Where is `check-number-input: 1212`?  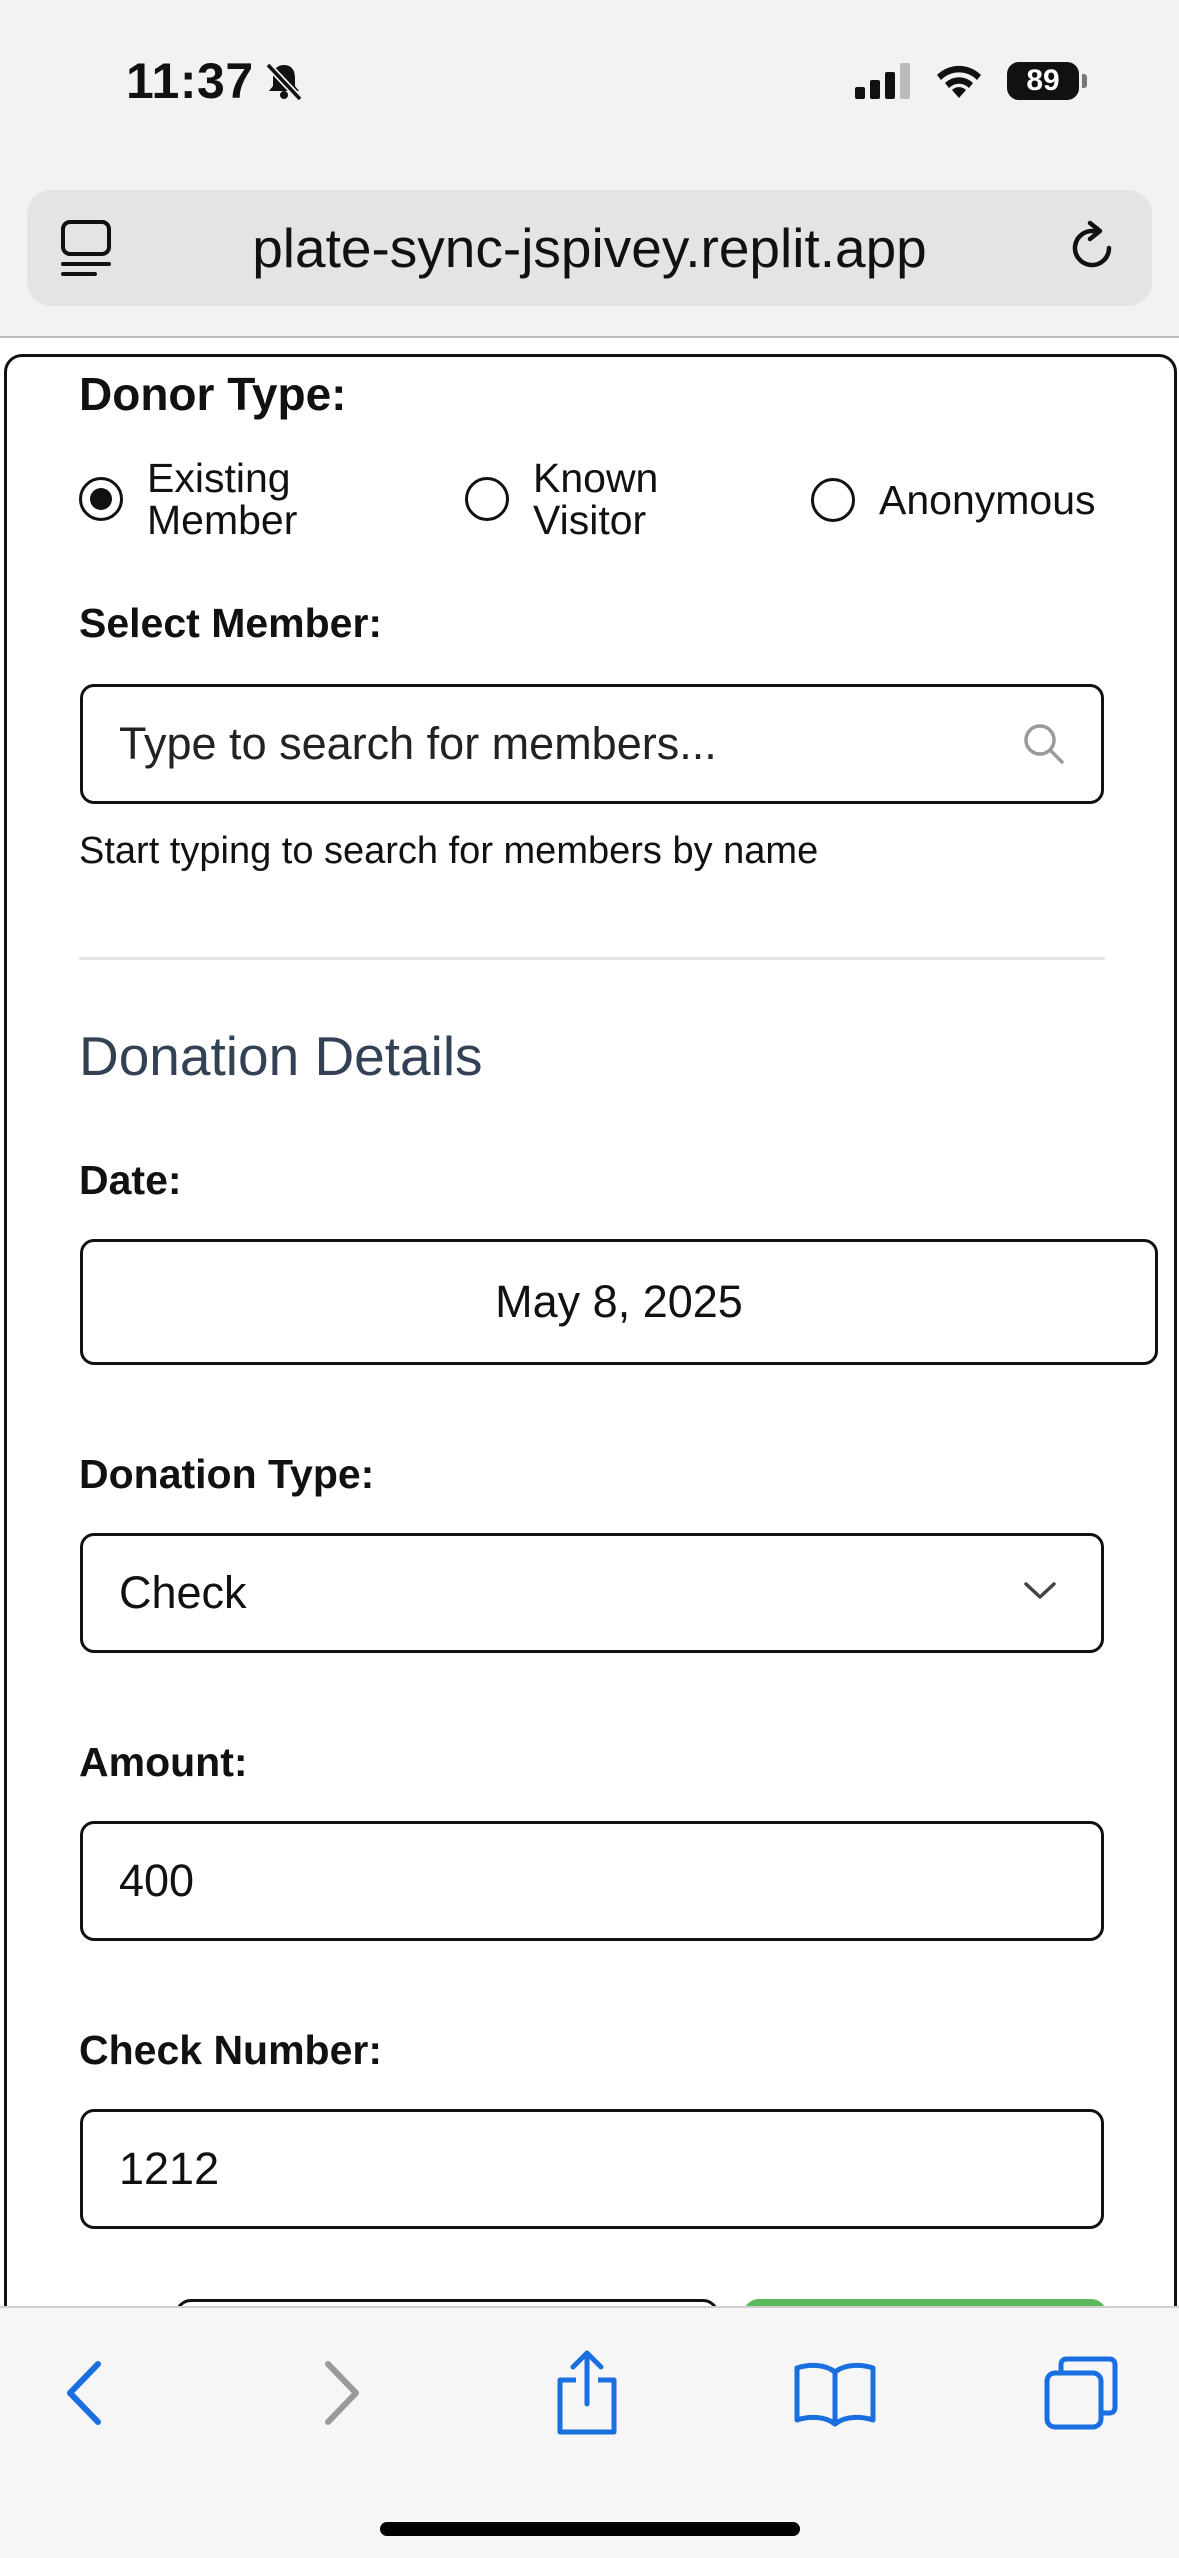
check-number-input: 1212 is located at coordinates (592, 2169).